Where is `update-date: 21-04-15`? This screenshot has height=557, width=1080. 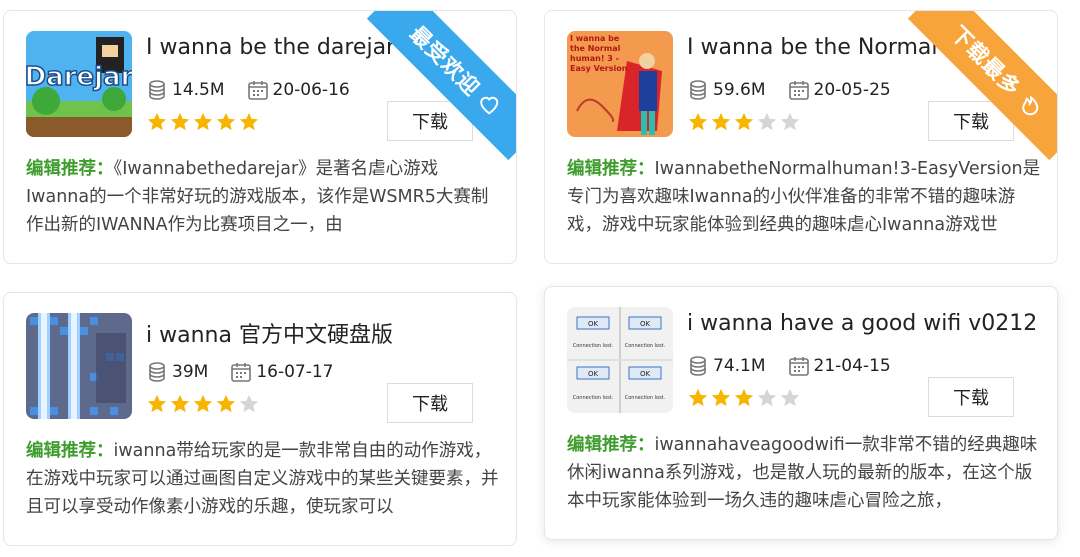
update-date: 21-04-15 is located at coordinates (852, 366).